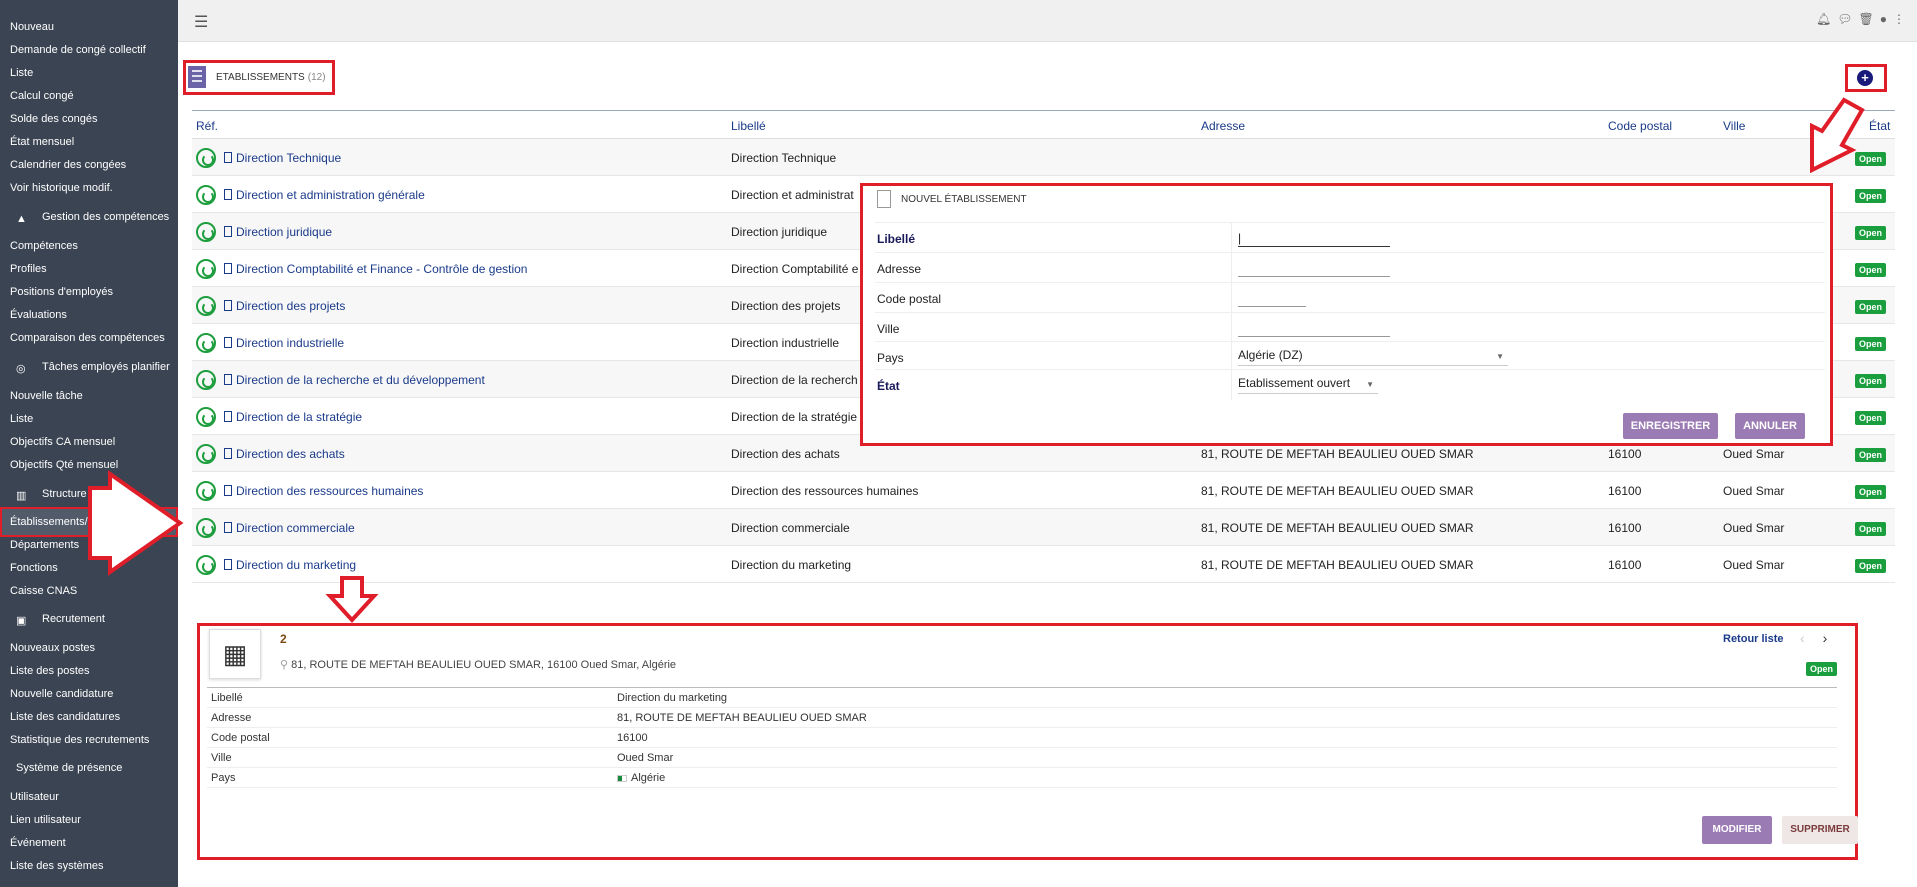 The width and height of the screenshot is (1917, 887). What do you see at coordinates (1373, 357) in the screenshot?
I see `pays-select: Algérie (DZ) ▼` at bounding box center [1373, 357].